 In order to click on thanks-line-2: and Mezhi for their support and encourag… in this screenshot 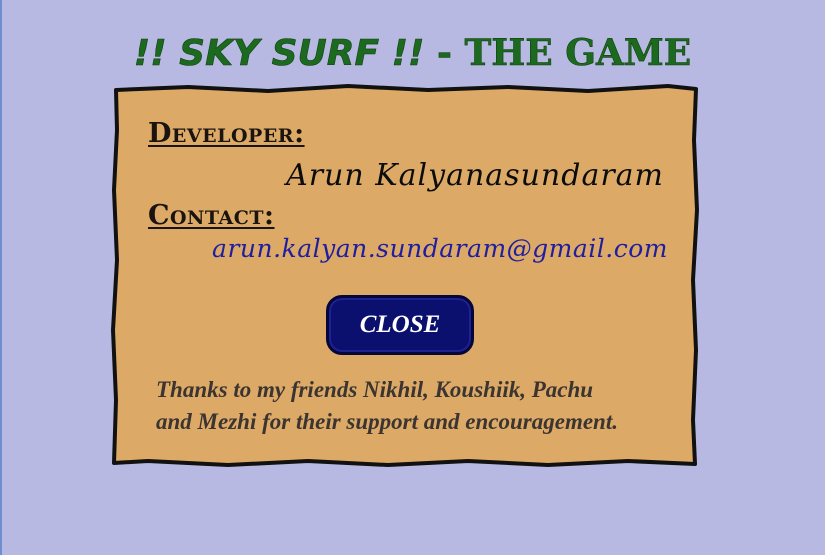, I will do `click(387, 421)`.